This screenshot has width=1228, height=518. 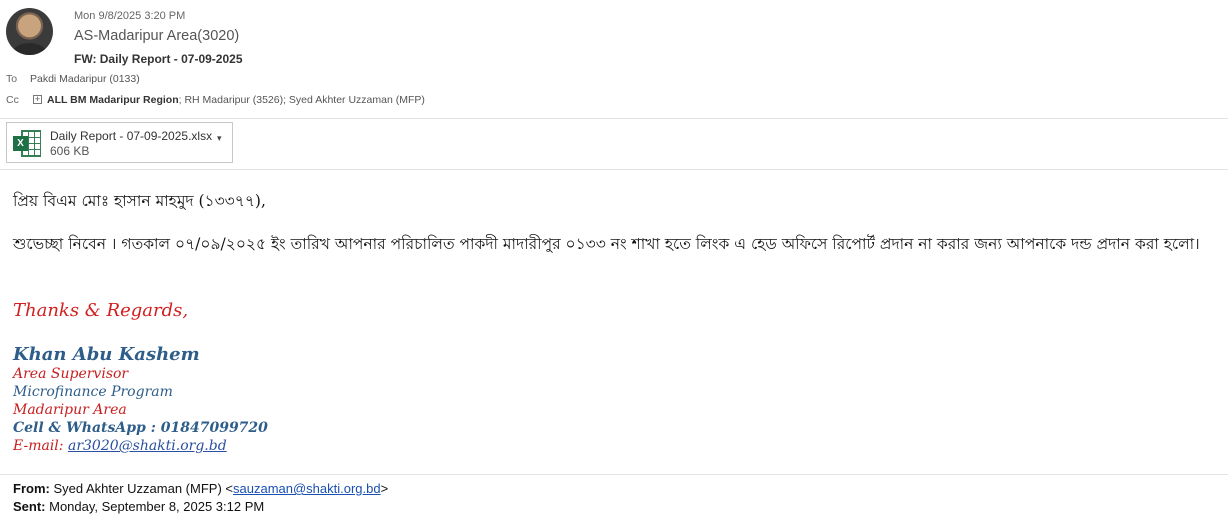 I want to click on forward-sent-line: Sent: Monday, September 8, 2025 3:12 PM, so click(x=138, y=506).